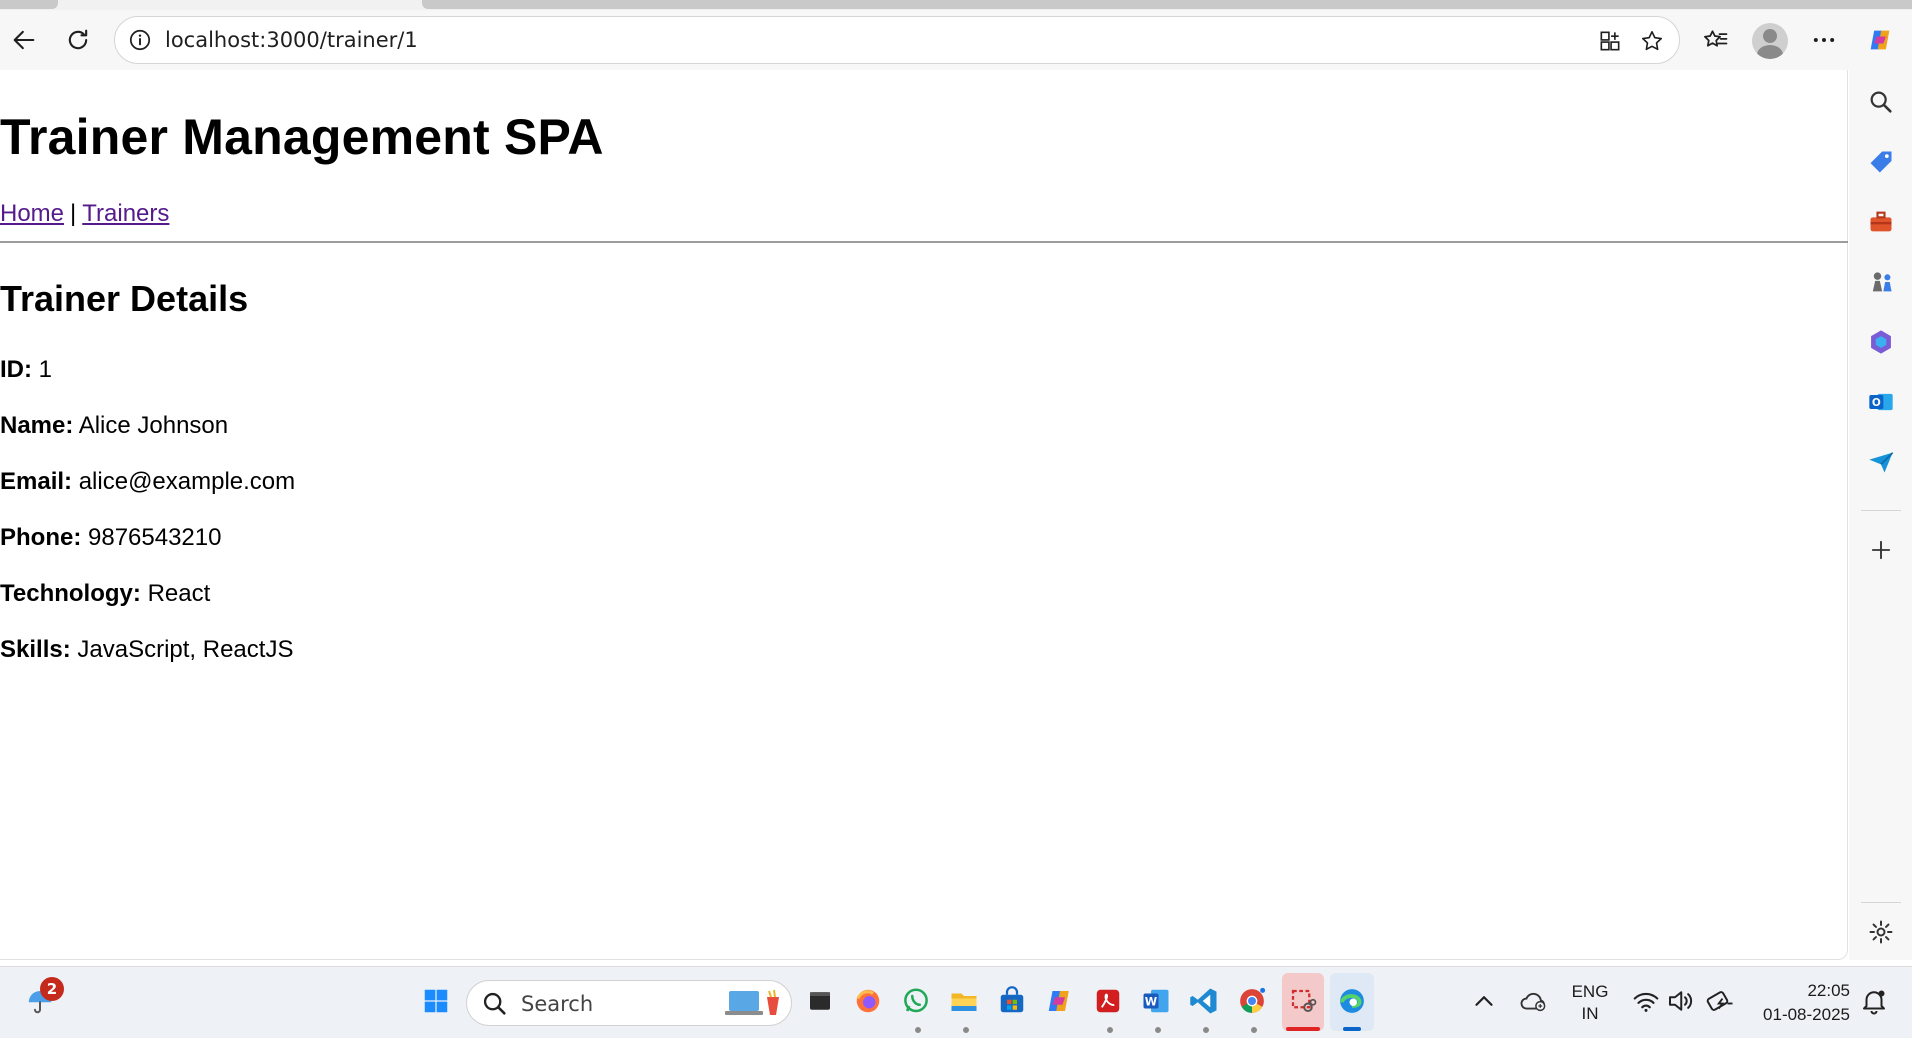  I want to click on battery-charging-icon, so click(1719, 1001).